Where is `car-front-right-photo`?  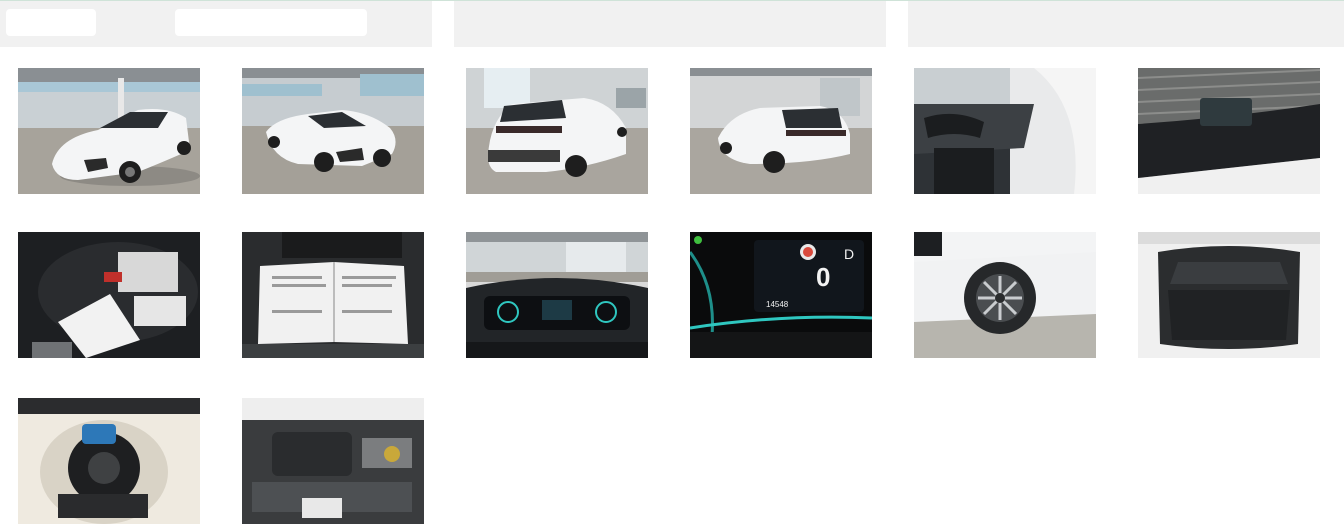 car-front-right-photo is located at coordinates (333, 131).